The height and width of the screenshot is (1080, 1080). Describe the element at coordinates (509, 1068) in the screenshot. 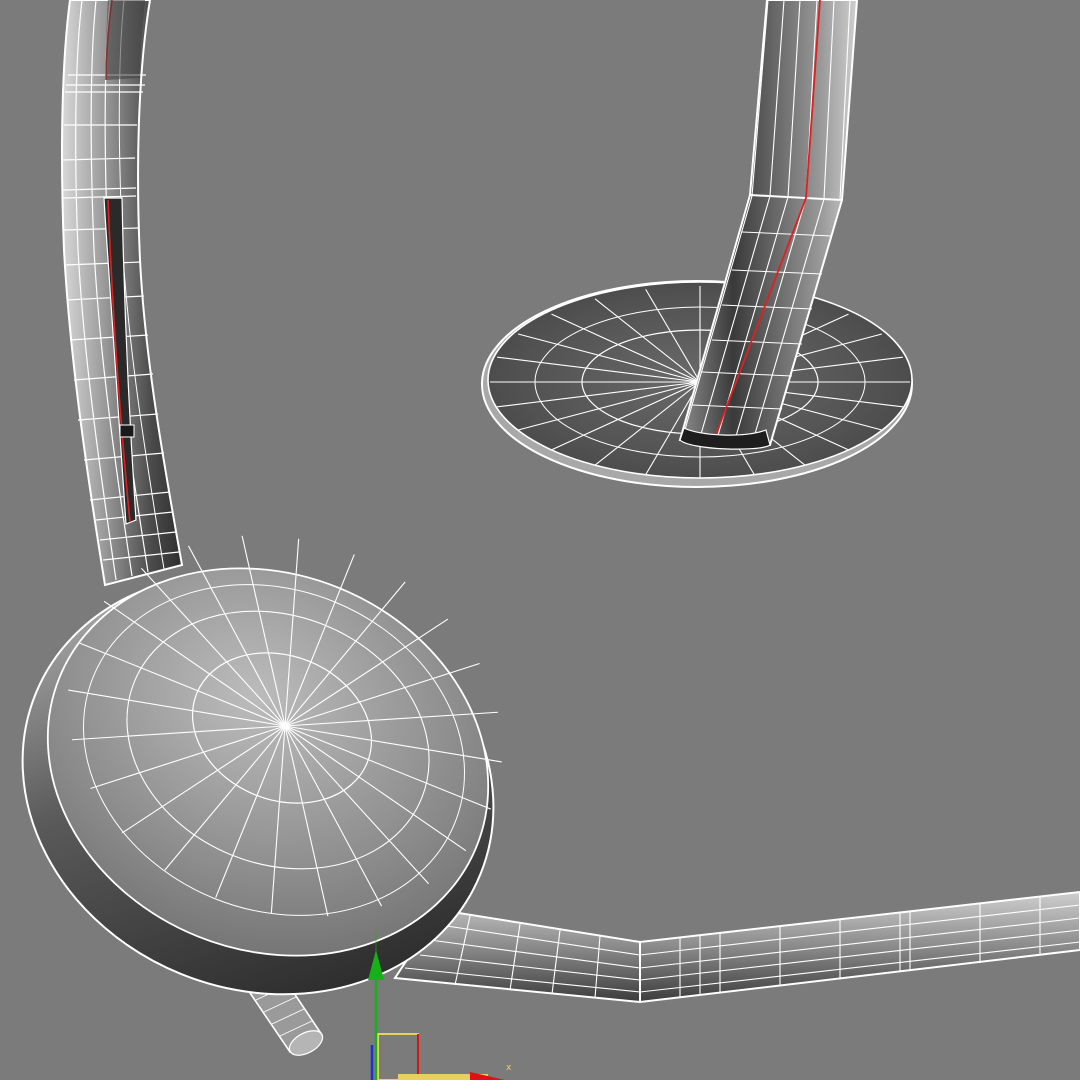

I see `gizmo-x-label: x` at that location.